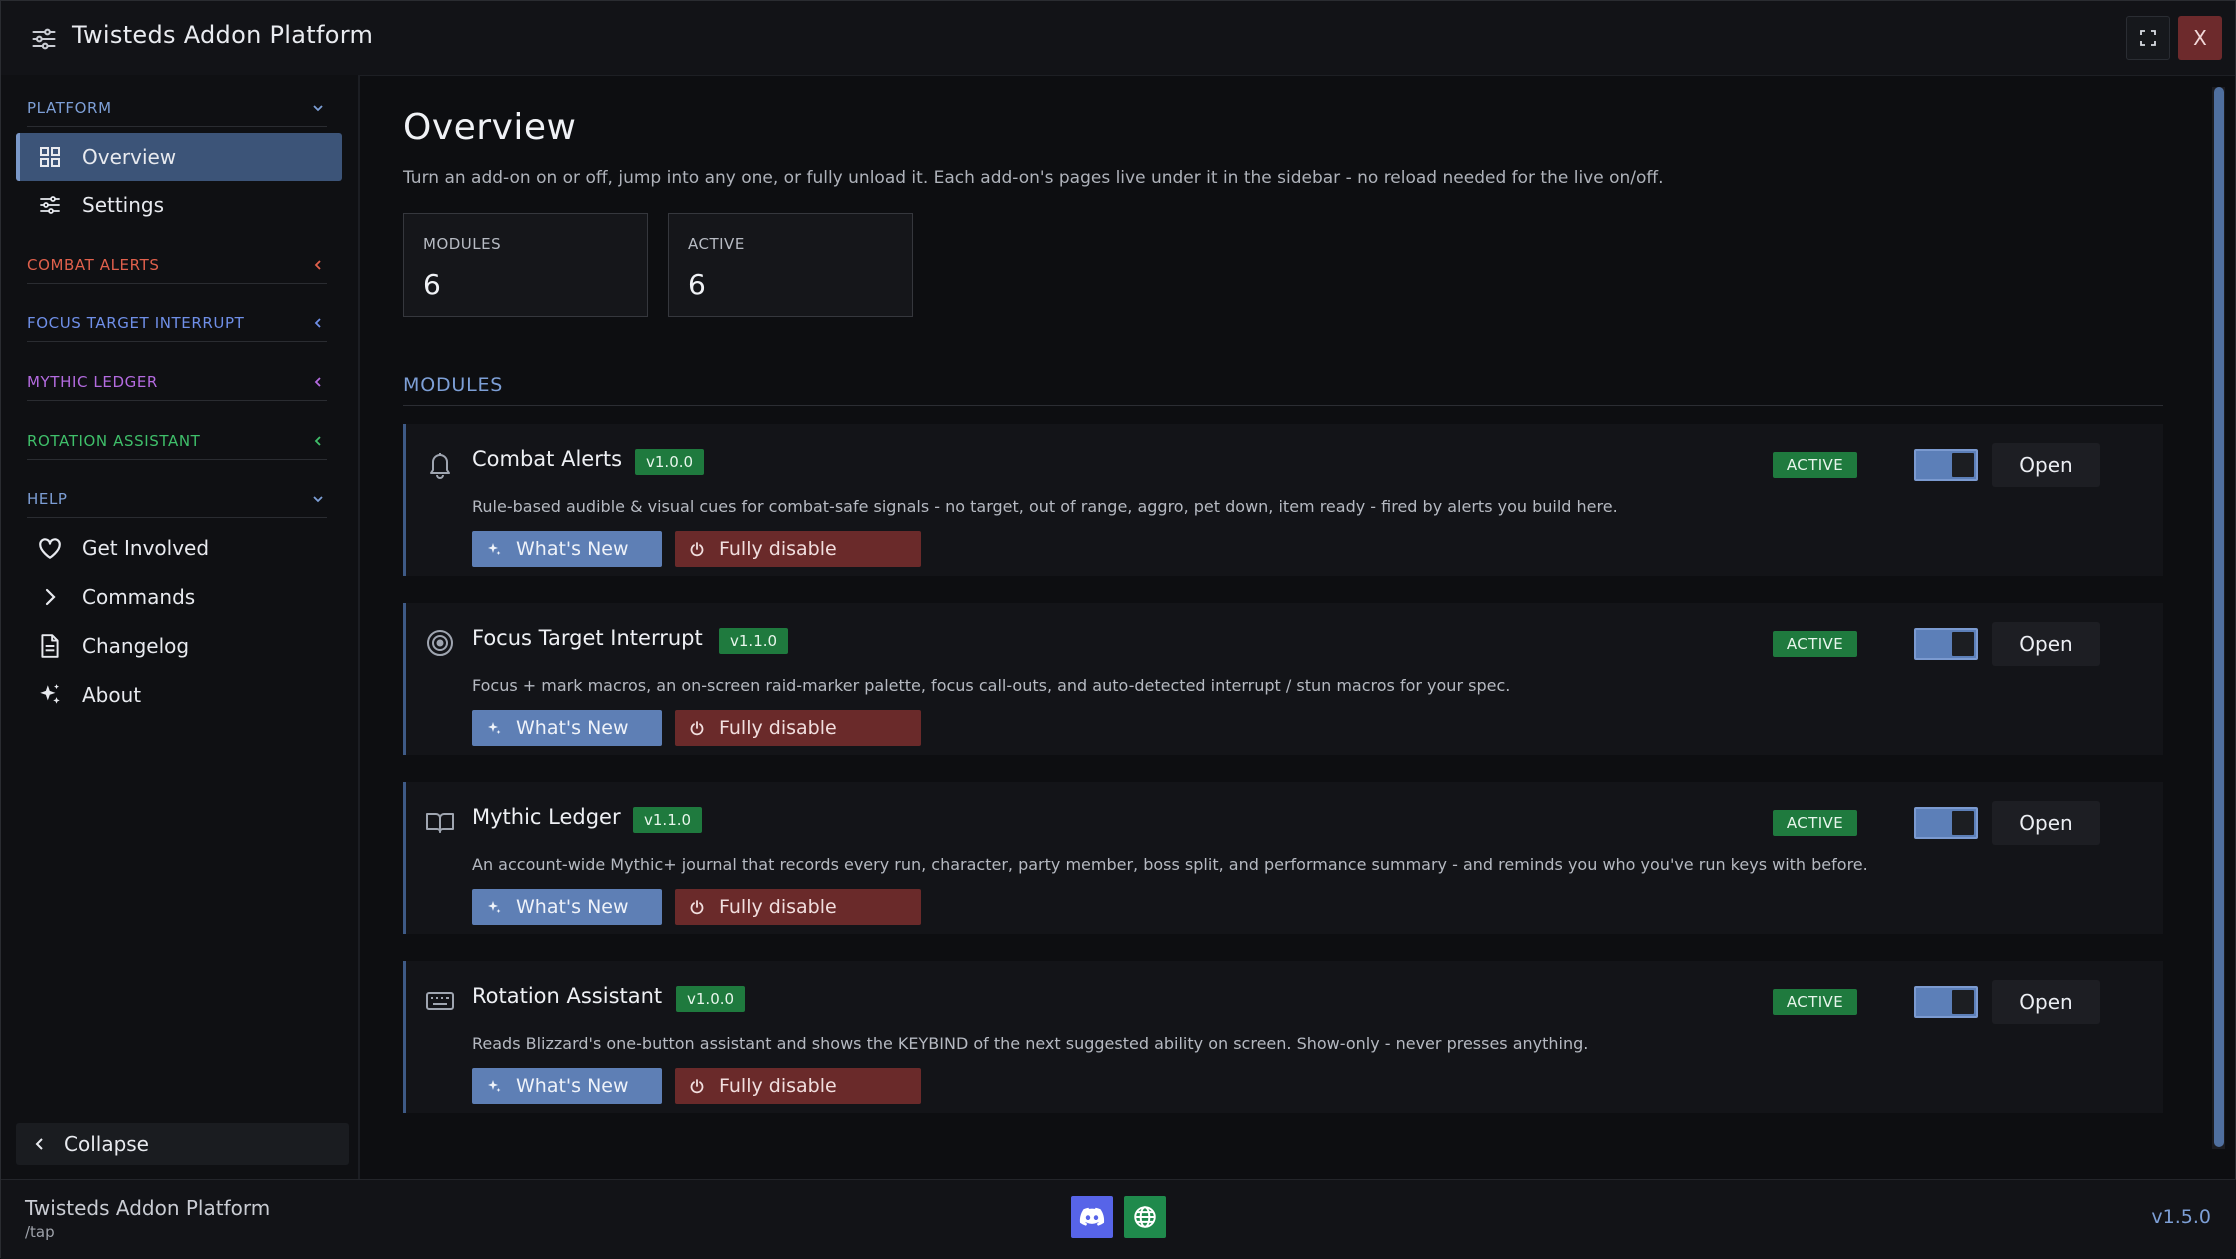  What do you see at coordinates (114, 441) in the screenshot?
I see `section-label: ROTATION ASSISTANT` at bounding box center [114, 441].